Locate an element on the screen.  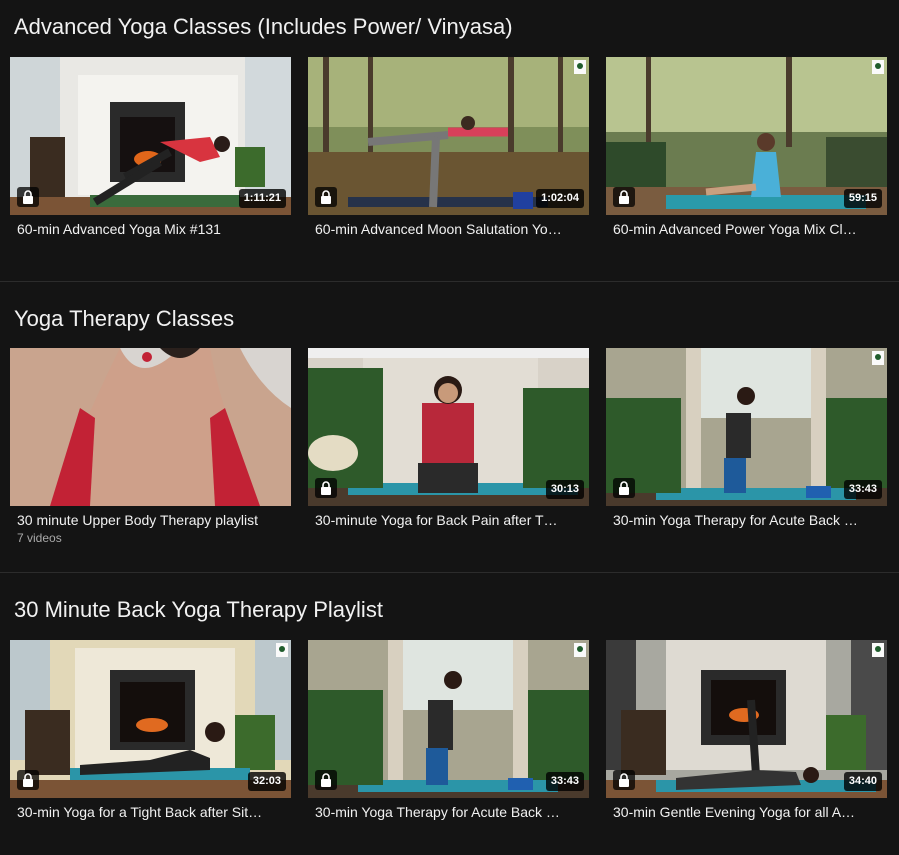
section-title: Yoga Therapy Classes is located at coordinates (124, 319).